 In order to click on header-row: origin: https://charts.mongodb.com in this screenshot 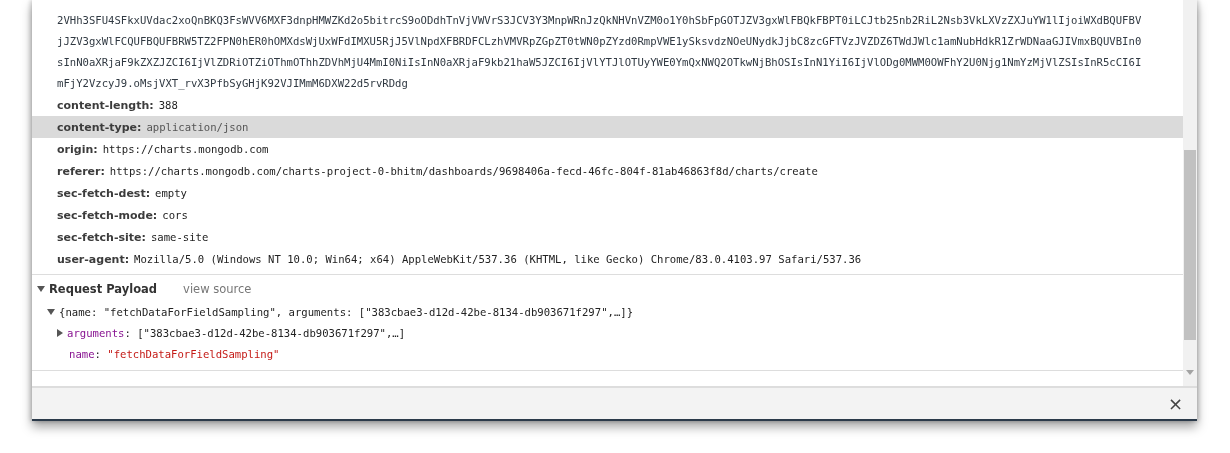, I will do `click(607, 149)`.